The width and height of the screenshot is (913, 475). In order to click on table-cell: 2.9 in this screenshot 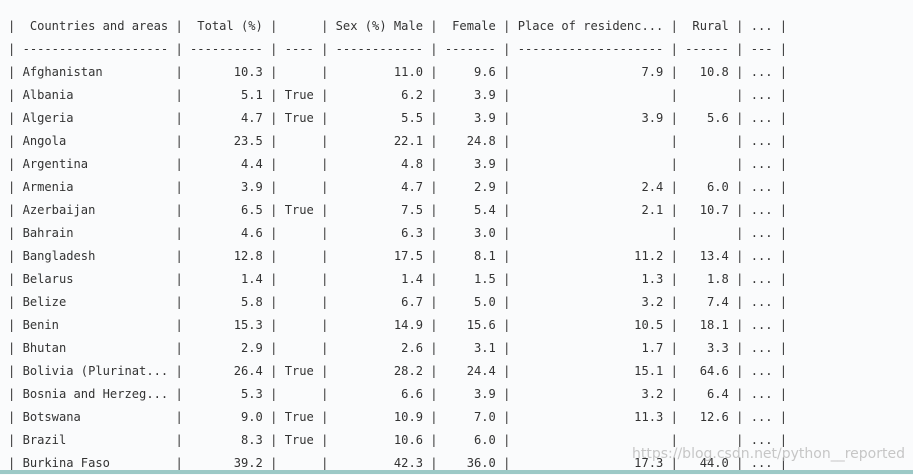, I will do `click(226, 348)`.